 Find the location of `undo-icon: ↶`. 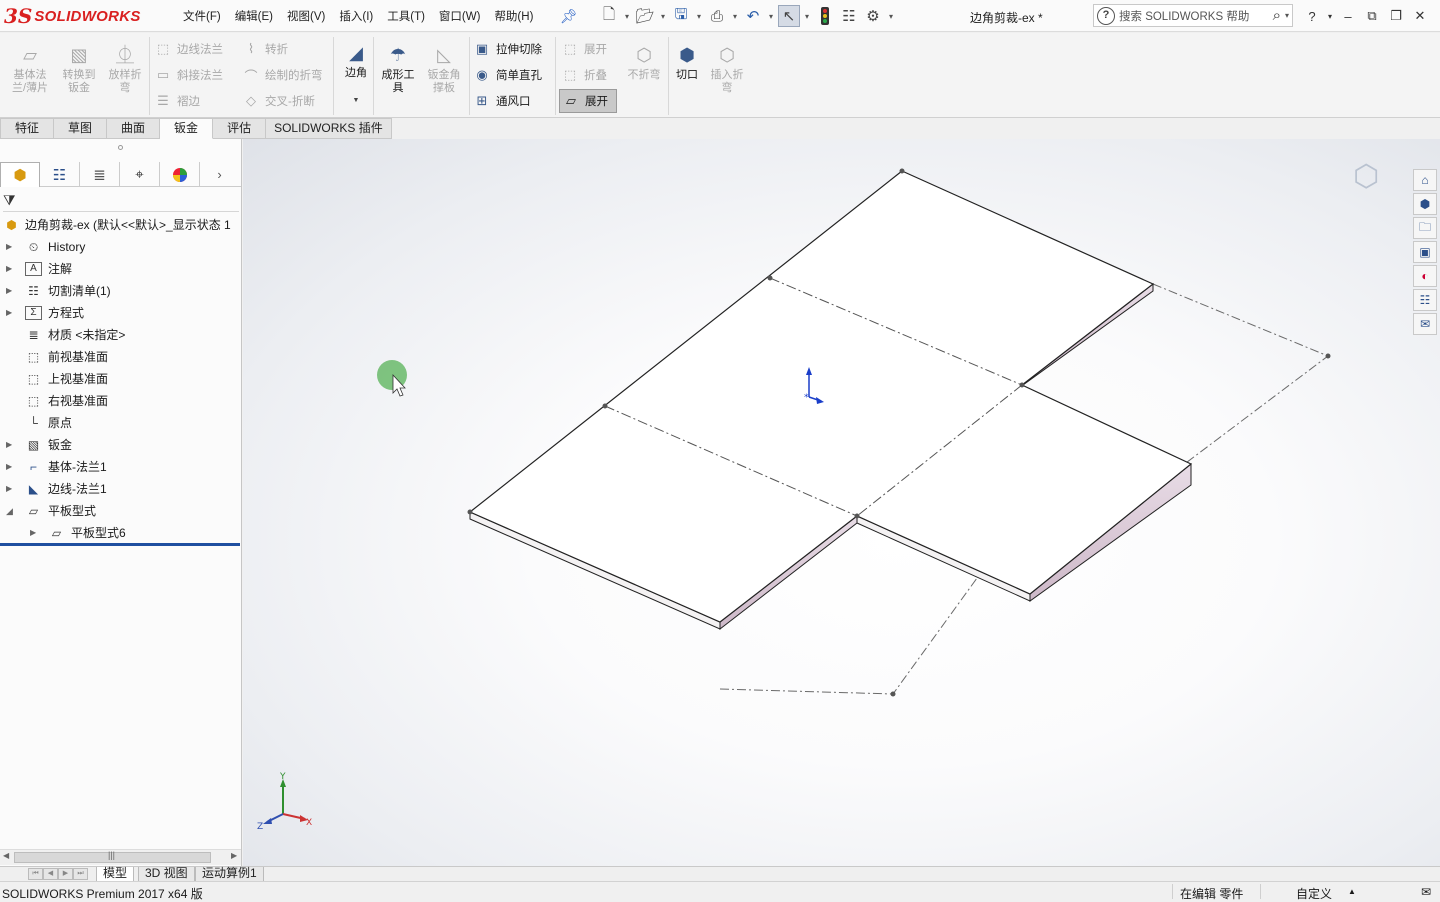

undo-icon: ↶ is located at coordinates (753, 16).